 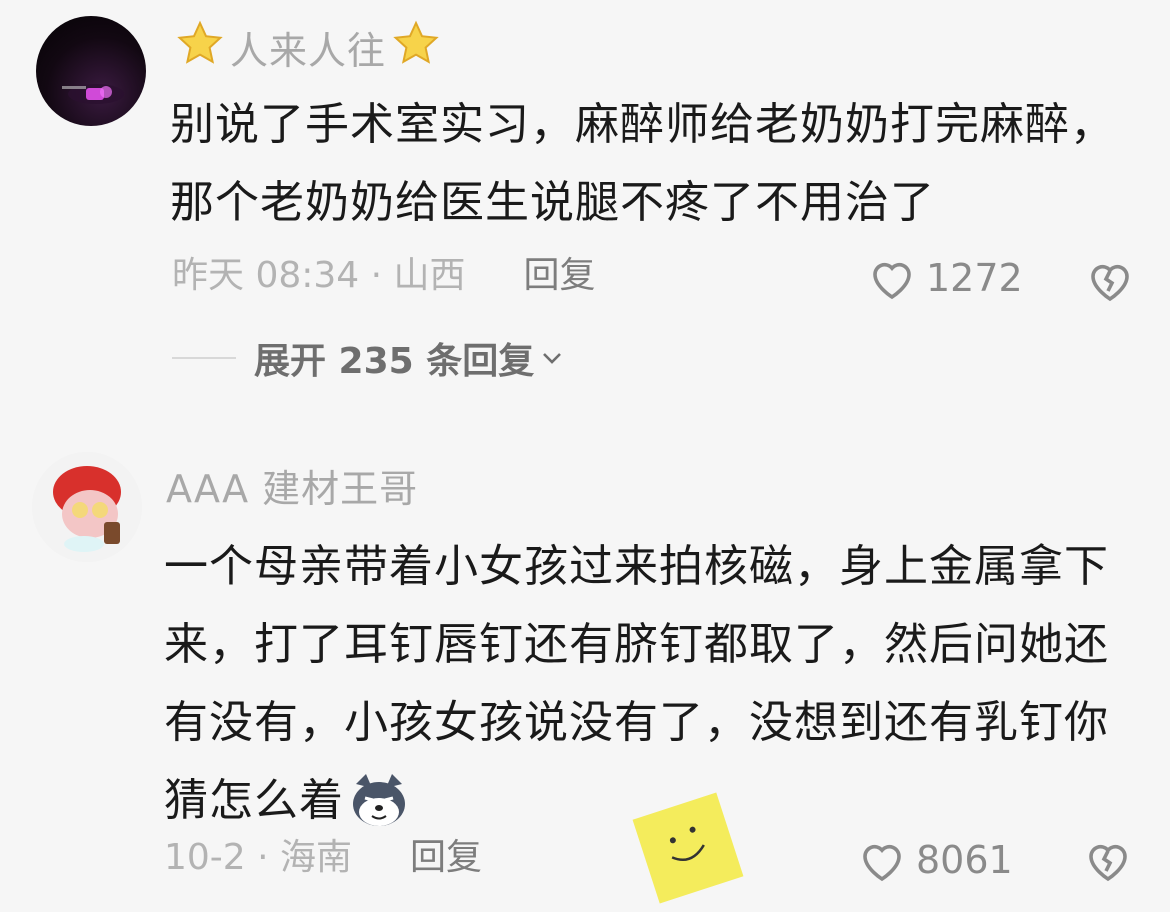 What do you see at coordinates (964, 860) in the screenshot?
I see `like-count: 8061` at bounding box center [964, 860].